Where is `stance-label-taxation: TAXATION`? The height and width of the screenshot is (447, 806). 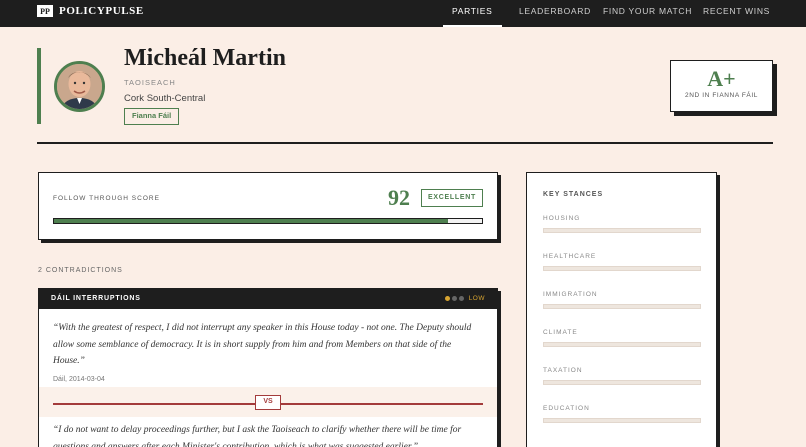
stance-label-taxation: TAXATION is located at coordinates (563, 370).